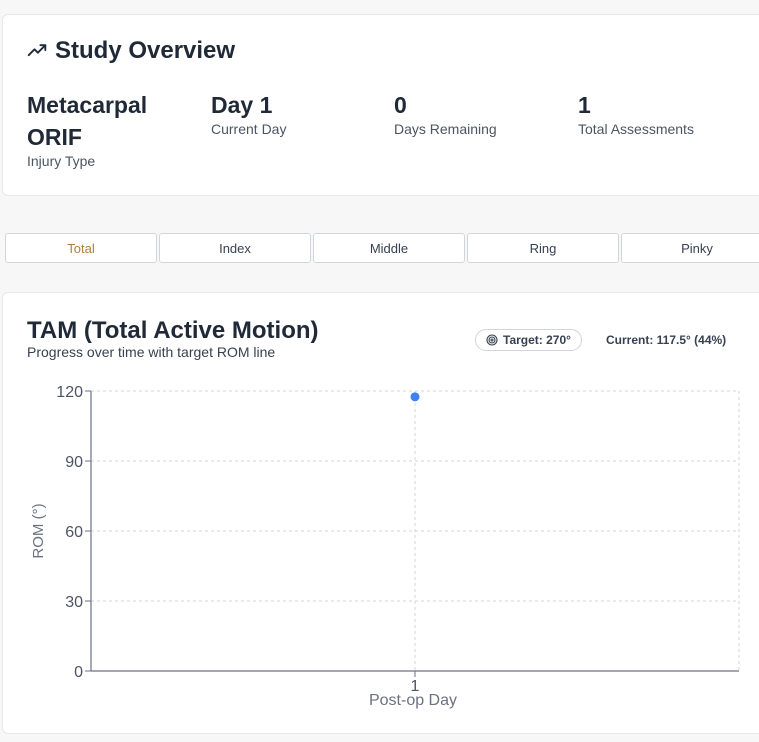  Describe the element at coordinates (74, 602) in the screenshot. I see `y-tick-label: 30` at that location.